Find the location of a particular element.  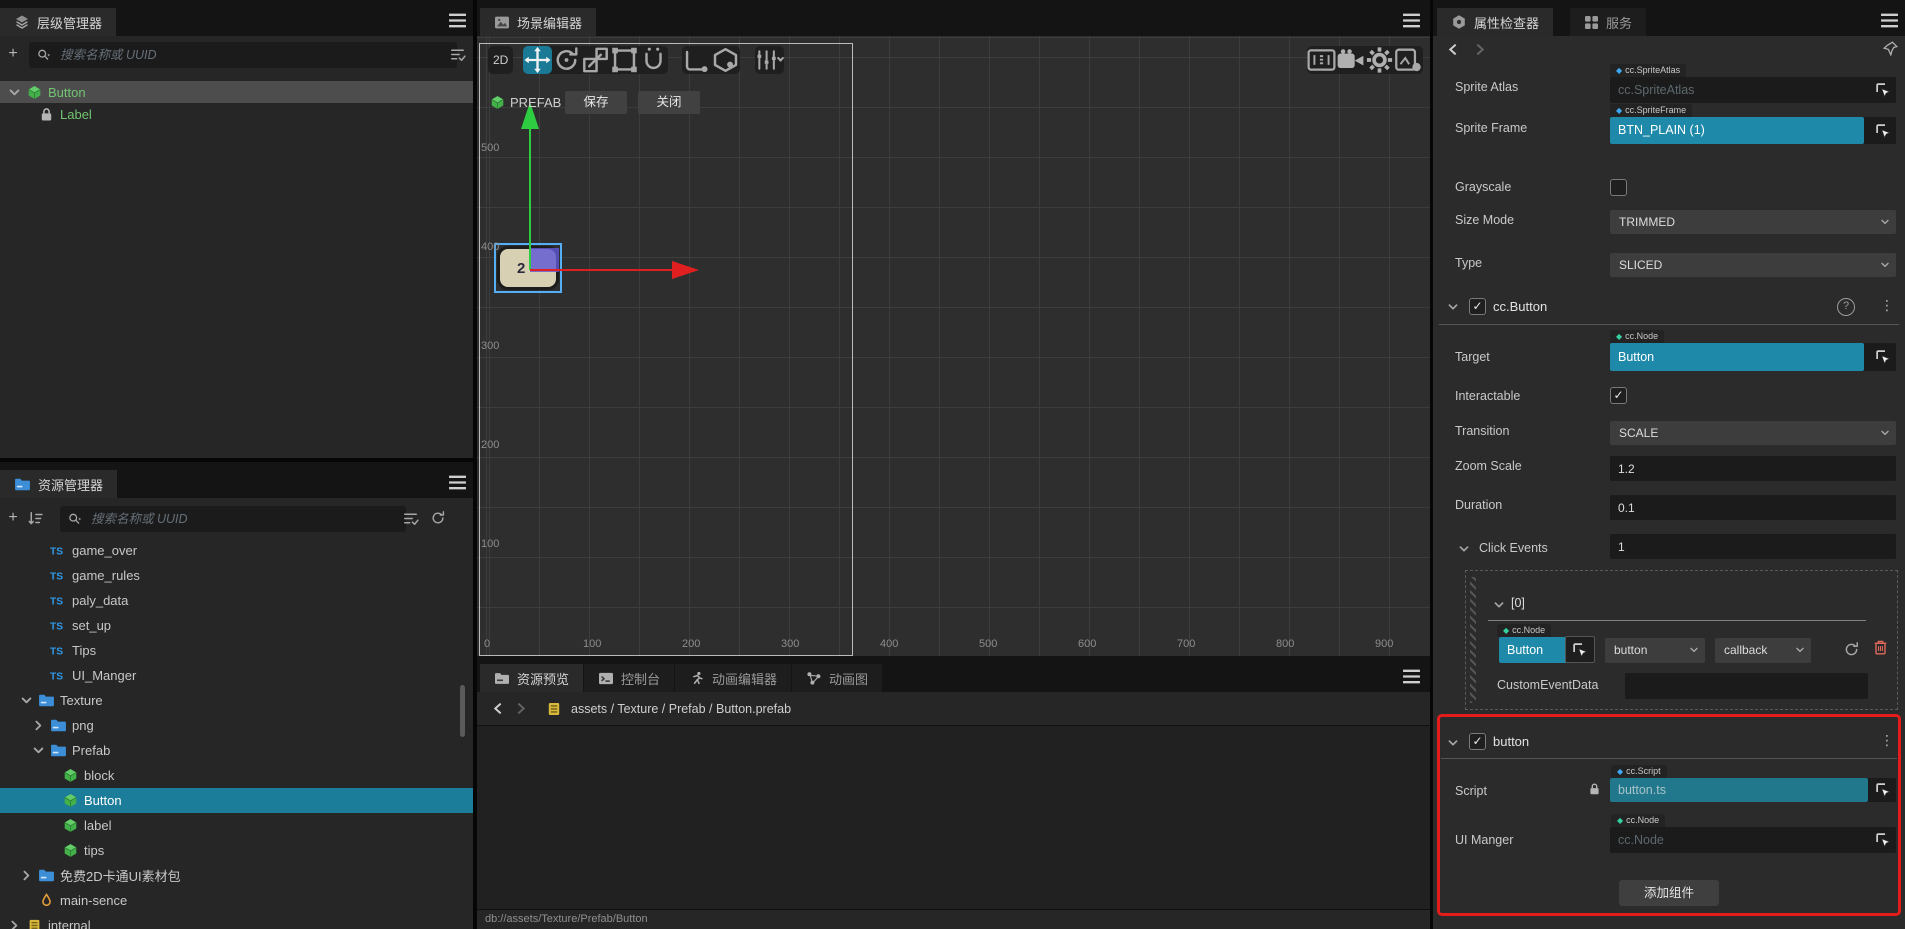

align-tools-button is located at coordinates (769, 60).